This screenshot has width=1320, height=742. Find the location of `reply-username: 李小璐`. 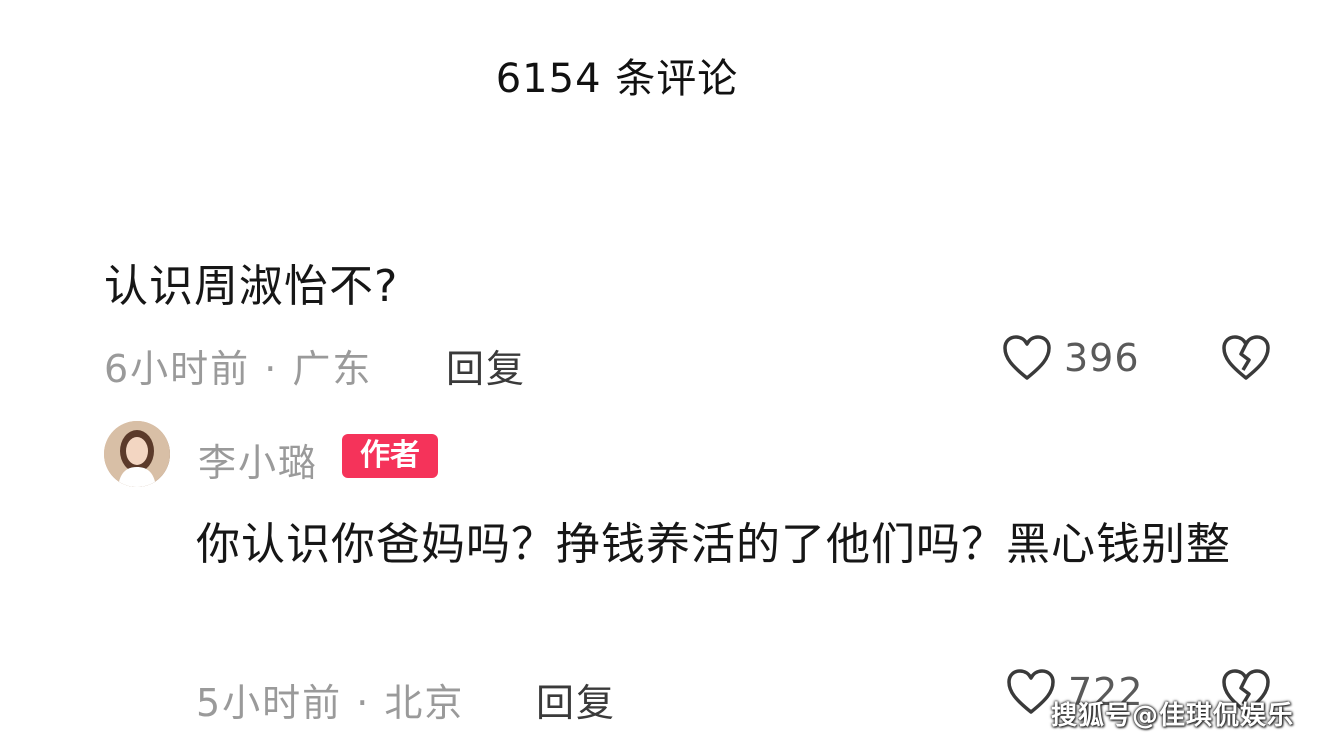

reply-username: 李小璐 is located at coordinates (258, 459).